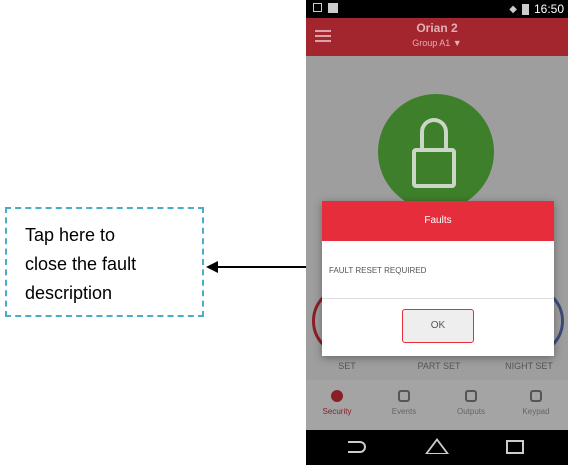  I want to click on unlocked-status-button, so click(436, 152).